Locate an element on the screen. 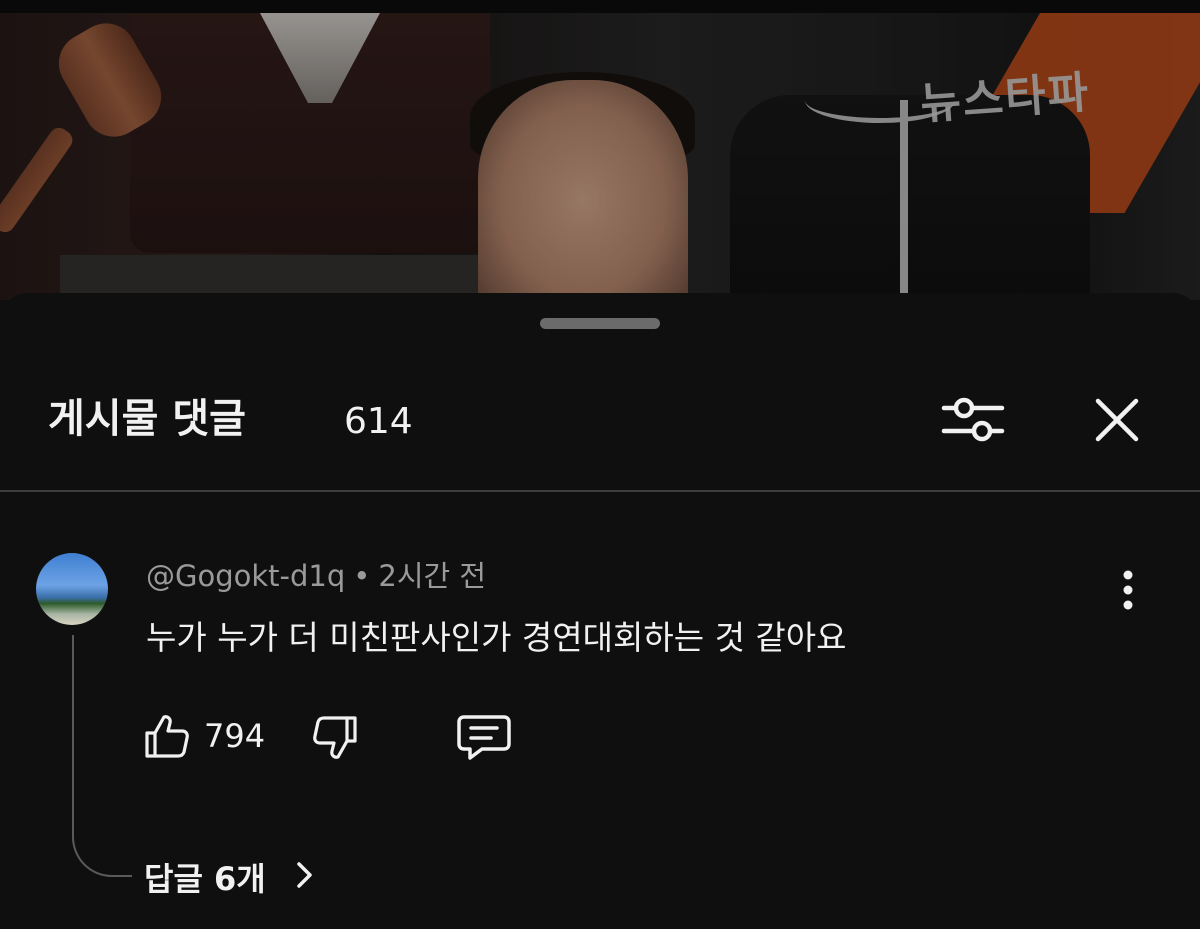 This screenshot has height=929, width=1200. reply-button is located at coordinates (484, 737).